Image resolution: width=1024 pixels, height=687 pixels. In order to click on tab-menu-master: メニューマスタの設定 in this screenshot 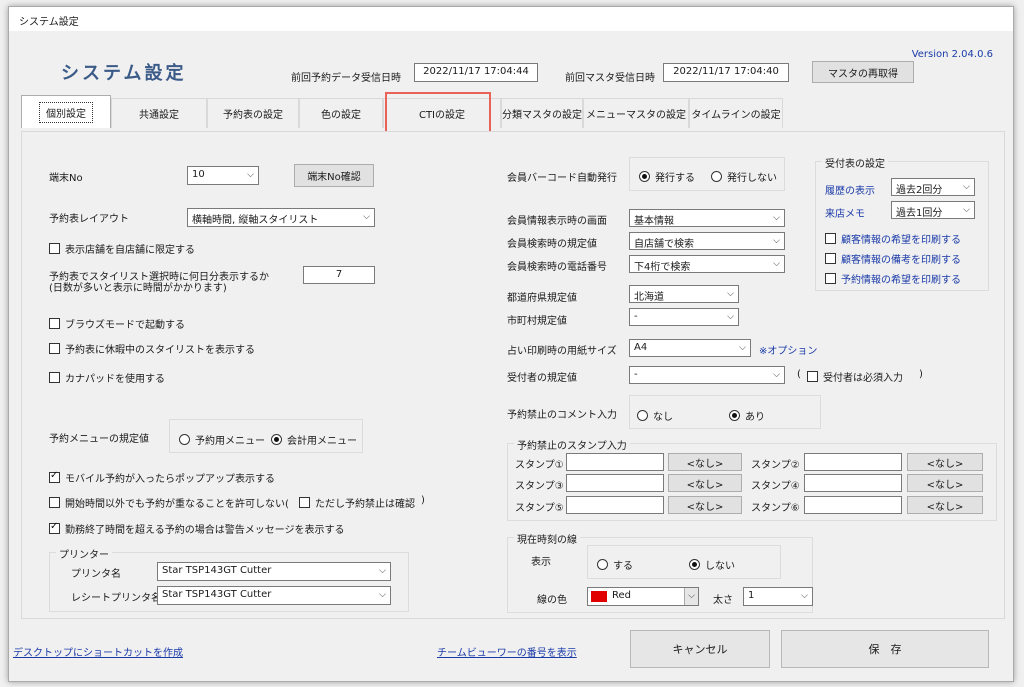, I will do `click(636, 113)`.